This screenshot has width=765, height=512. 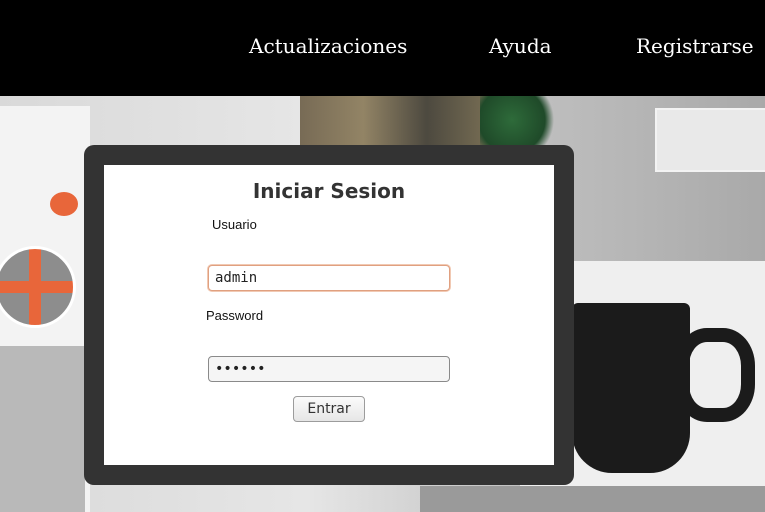 What do you see at coordinates (235, 315) in the screenshot?
I see `password-label: Password` at bounding box center [235, 315].